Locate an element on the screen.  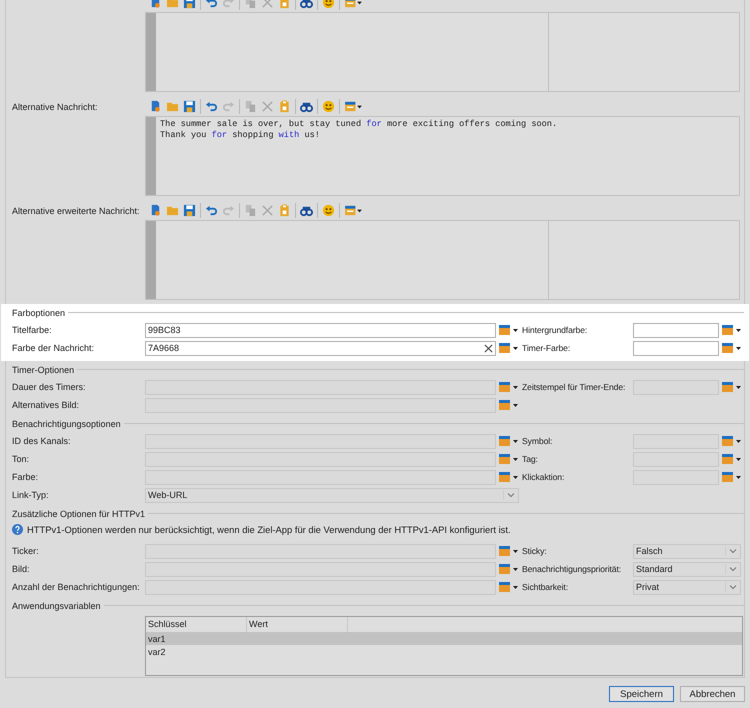
dropdown: Falsch is located at coordinates (687, 551).